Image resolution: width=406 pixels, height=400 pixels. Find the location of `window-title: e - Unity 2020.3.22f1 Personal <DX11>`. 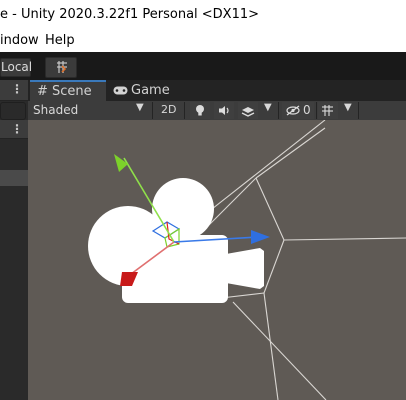

window-title: e - Unity 2020.3.22f1 Personal <DX11> is located at coordinates (130, 14).